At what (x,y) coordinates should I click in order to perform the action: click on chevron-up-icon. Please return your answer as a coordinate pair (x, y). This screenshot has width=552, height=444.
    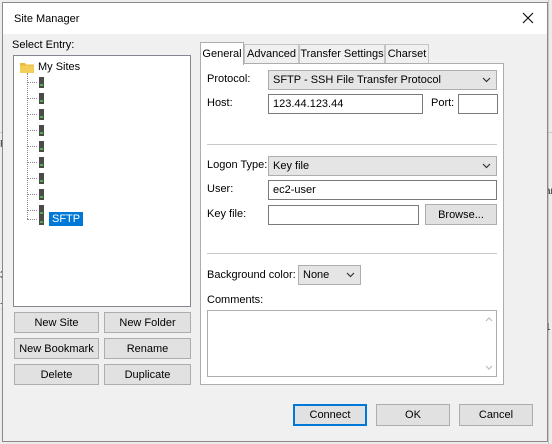
    Looking at the image, I should click on (489, 319).